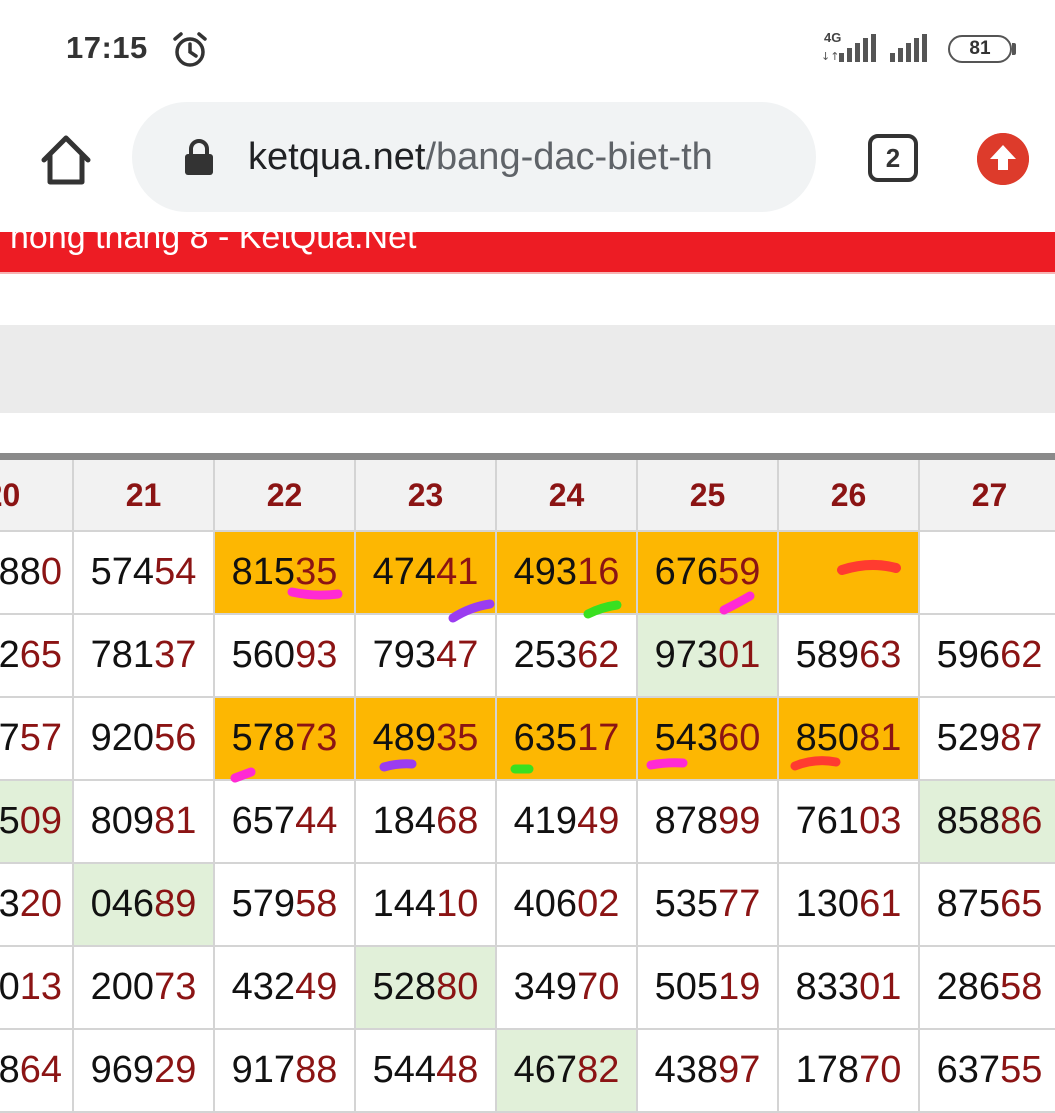  What do you see at coordinates (990, 987) in the screenshot?
I see `result-number: 28658` at bounding box center [990, 987].